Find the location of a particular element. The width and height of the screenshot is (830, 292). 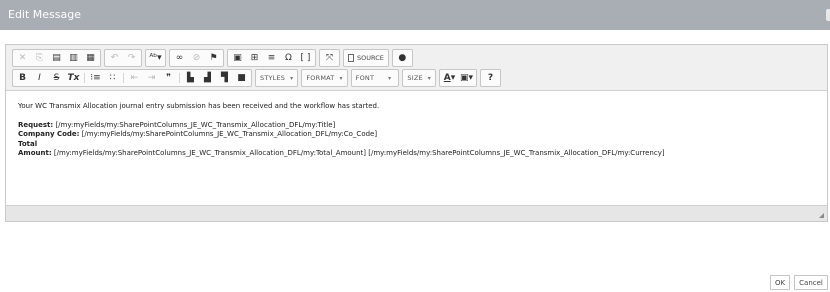

styles-combo-inner: STYLES ▾ is located at coordinates (276, 78).